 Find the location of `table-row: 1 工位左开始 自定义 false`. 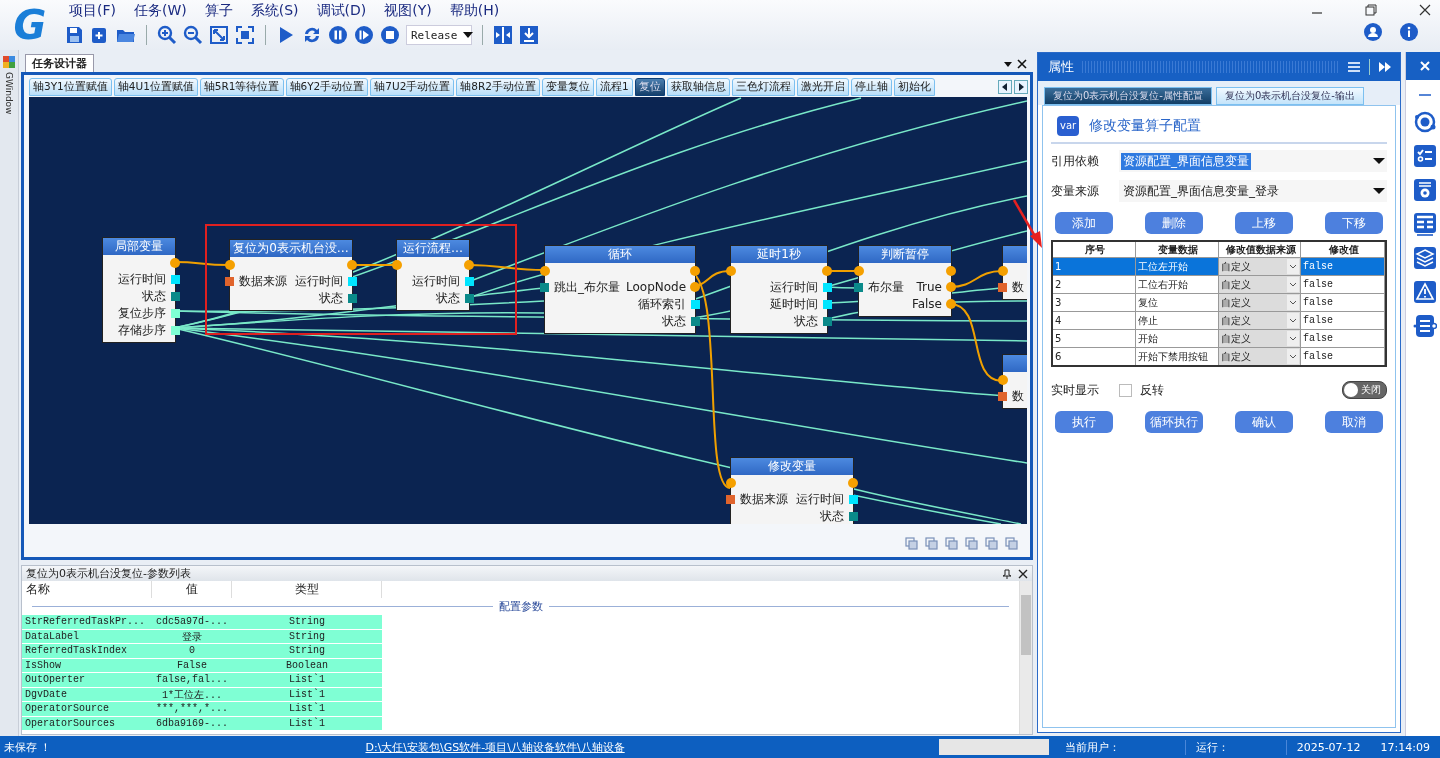

table-row: 1 工位左开始 自定义 false is located at coordinates (1219, 266).